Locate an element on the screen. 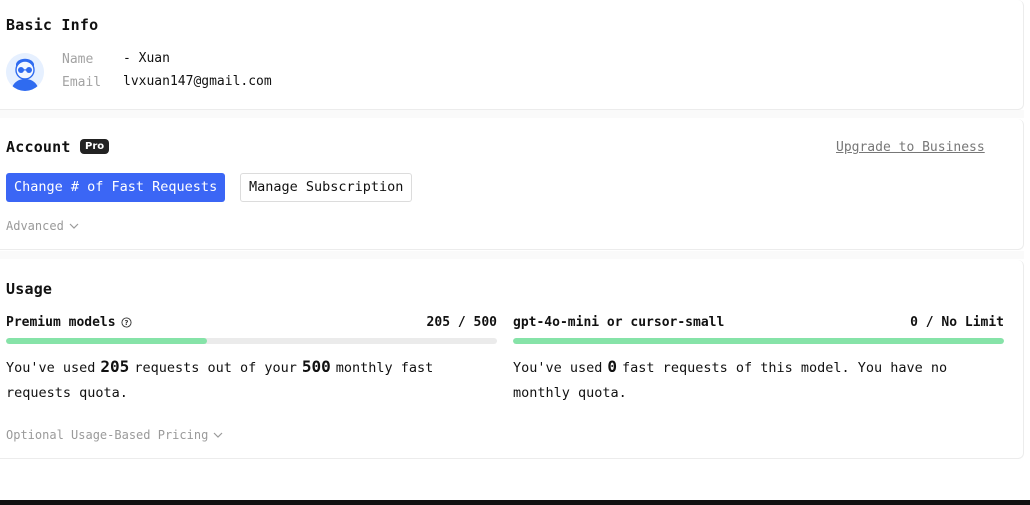 This screenshot has height=505, width=1030. help-circle-icon: ? is located at coordinates (126, 322).